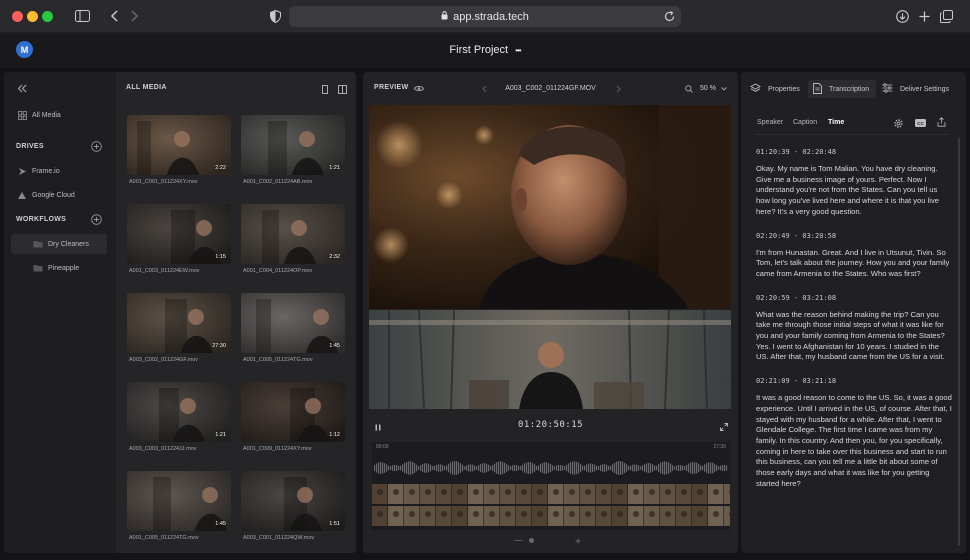 Image resolution: width=970 pixels, height=560 pixels. I want to click on collapse-sidebar-icon, so click(22, 88).